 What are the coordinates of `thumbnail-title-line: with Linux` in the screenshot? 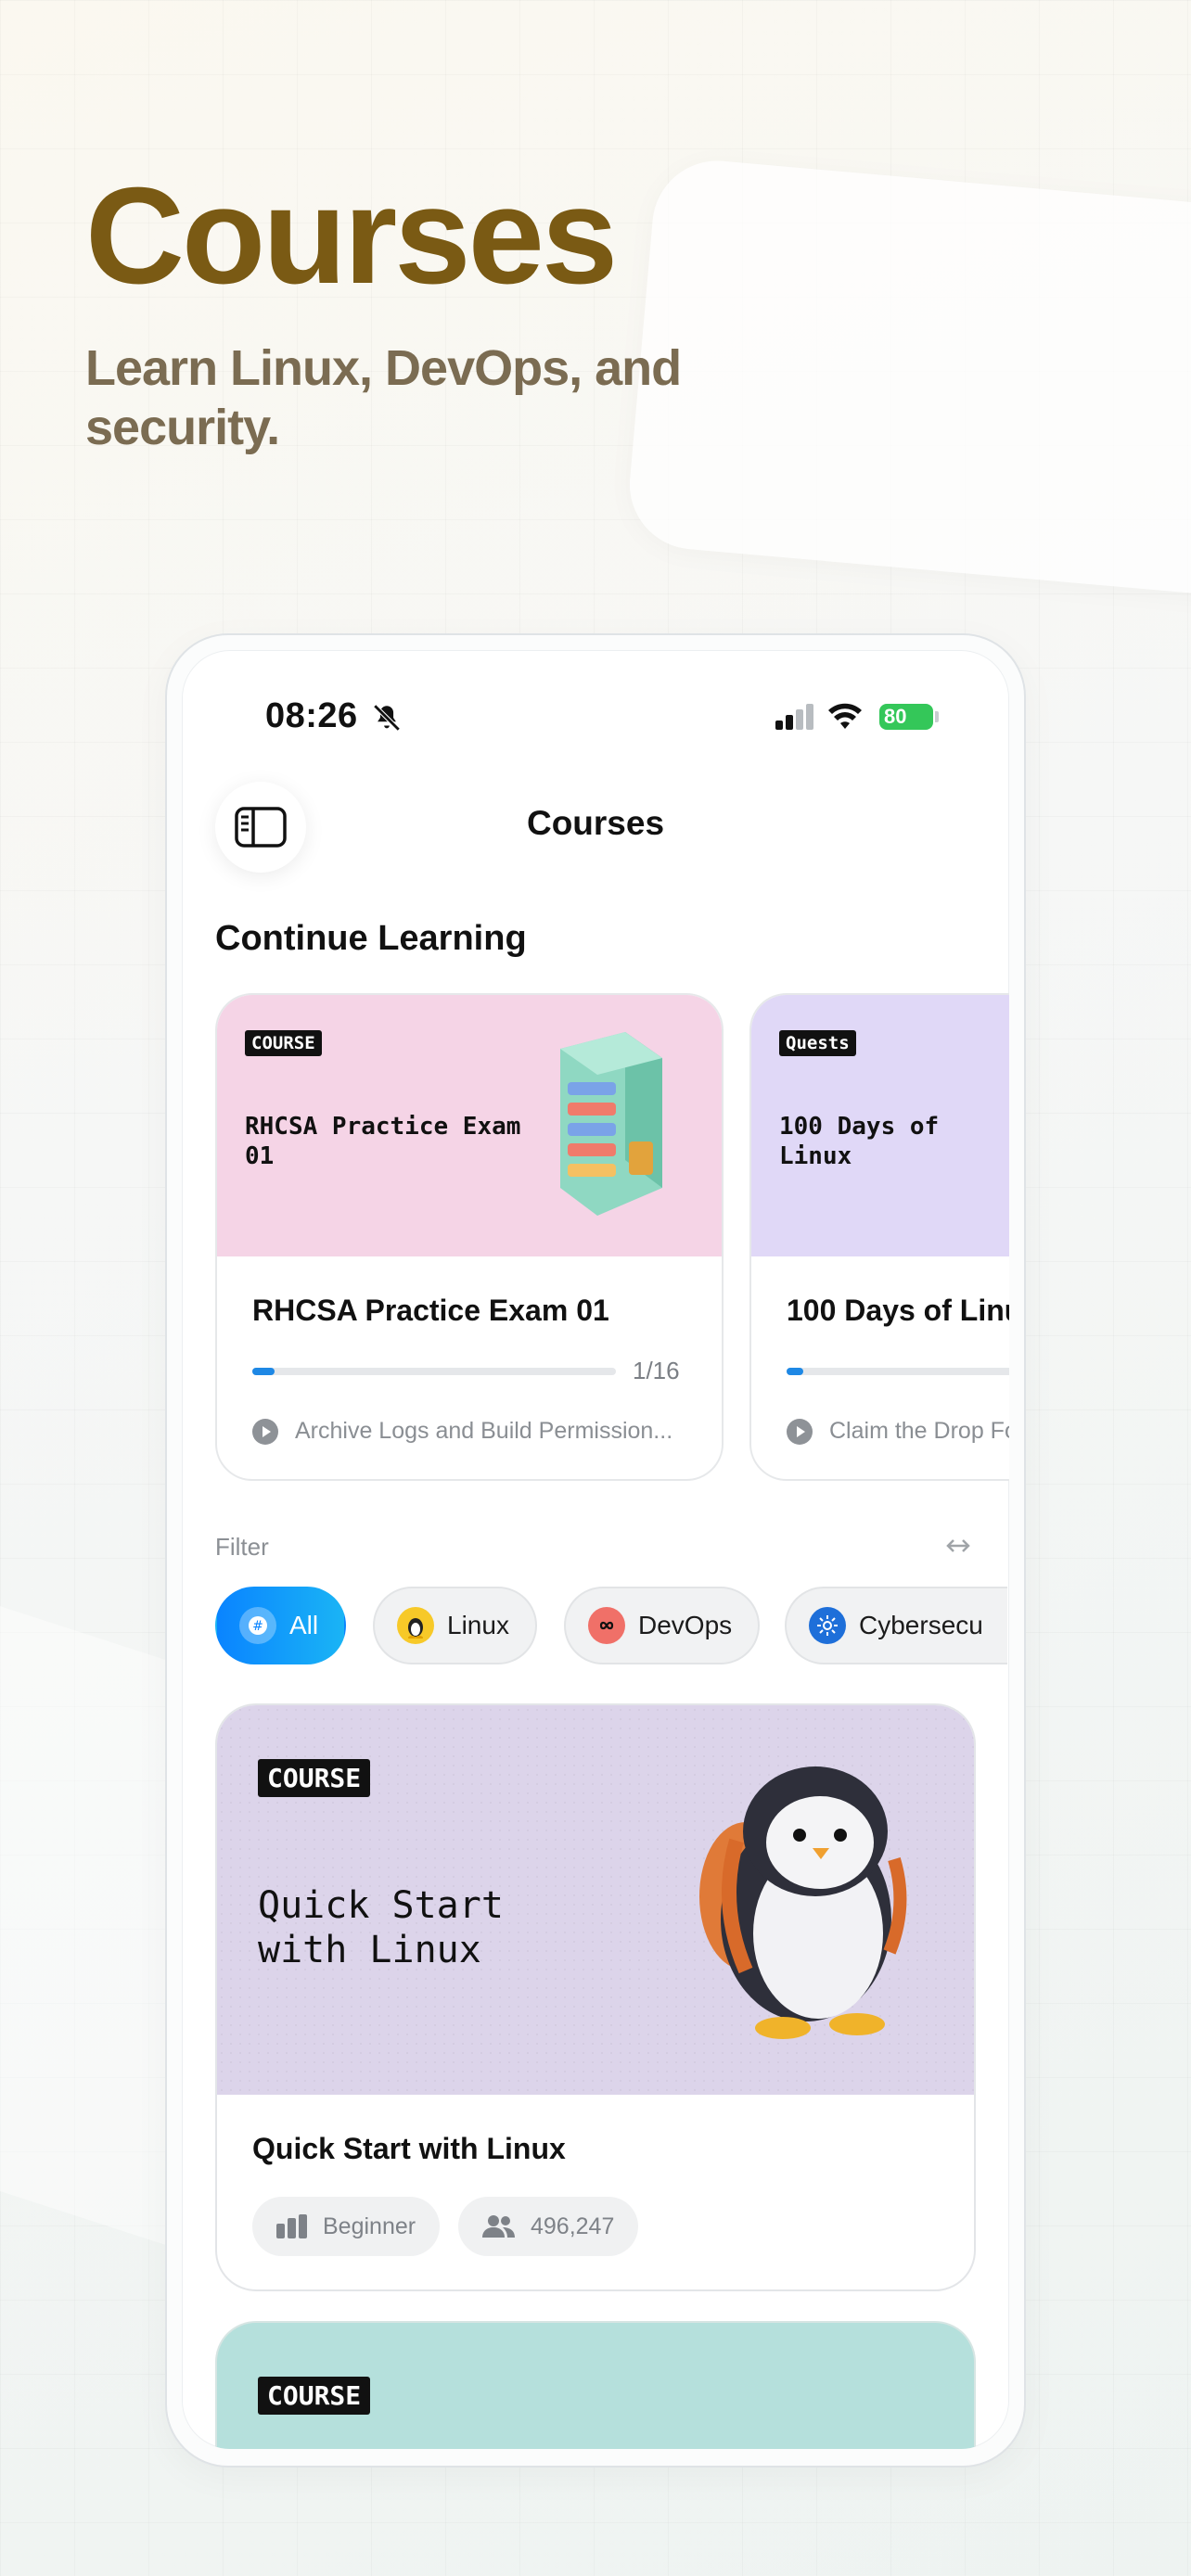 It's located at (369, 1950).